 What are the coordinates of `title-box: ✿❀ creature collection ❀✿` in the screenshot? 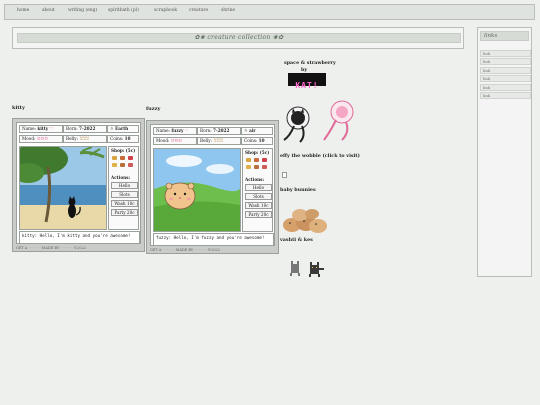 It's located at (238, 38).